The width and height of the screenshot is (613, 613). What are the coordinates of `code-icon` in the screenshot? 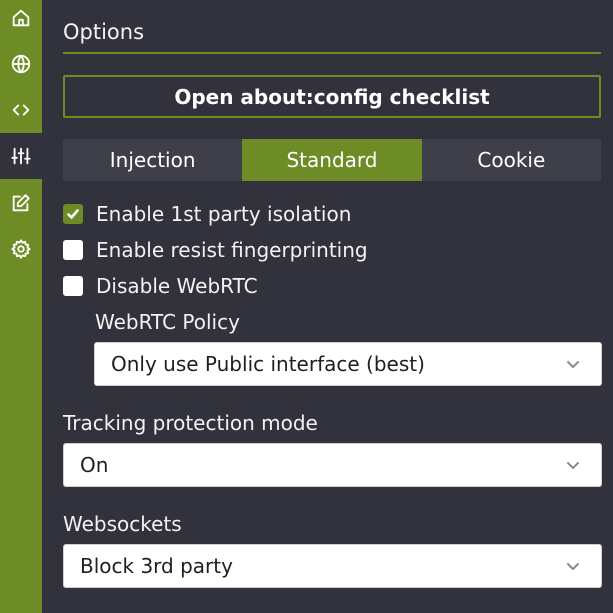 It's located at (21, 110).